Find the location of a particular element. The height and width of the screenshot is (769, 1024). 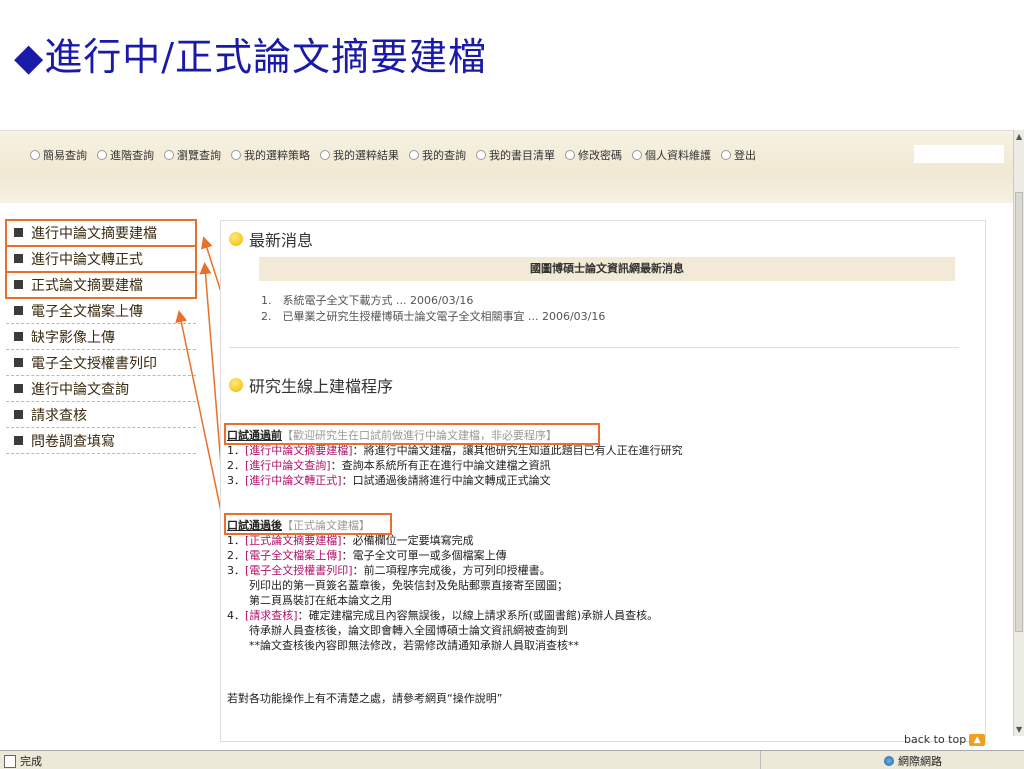

procedure-link: [請求查核] is located at coordinates (271, 615).